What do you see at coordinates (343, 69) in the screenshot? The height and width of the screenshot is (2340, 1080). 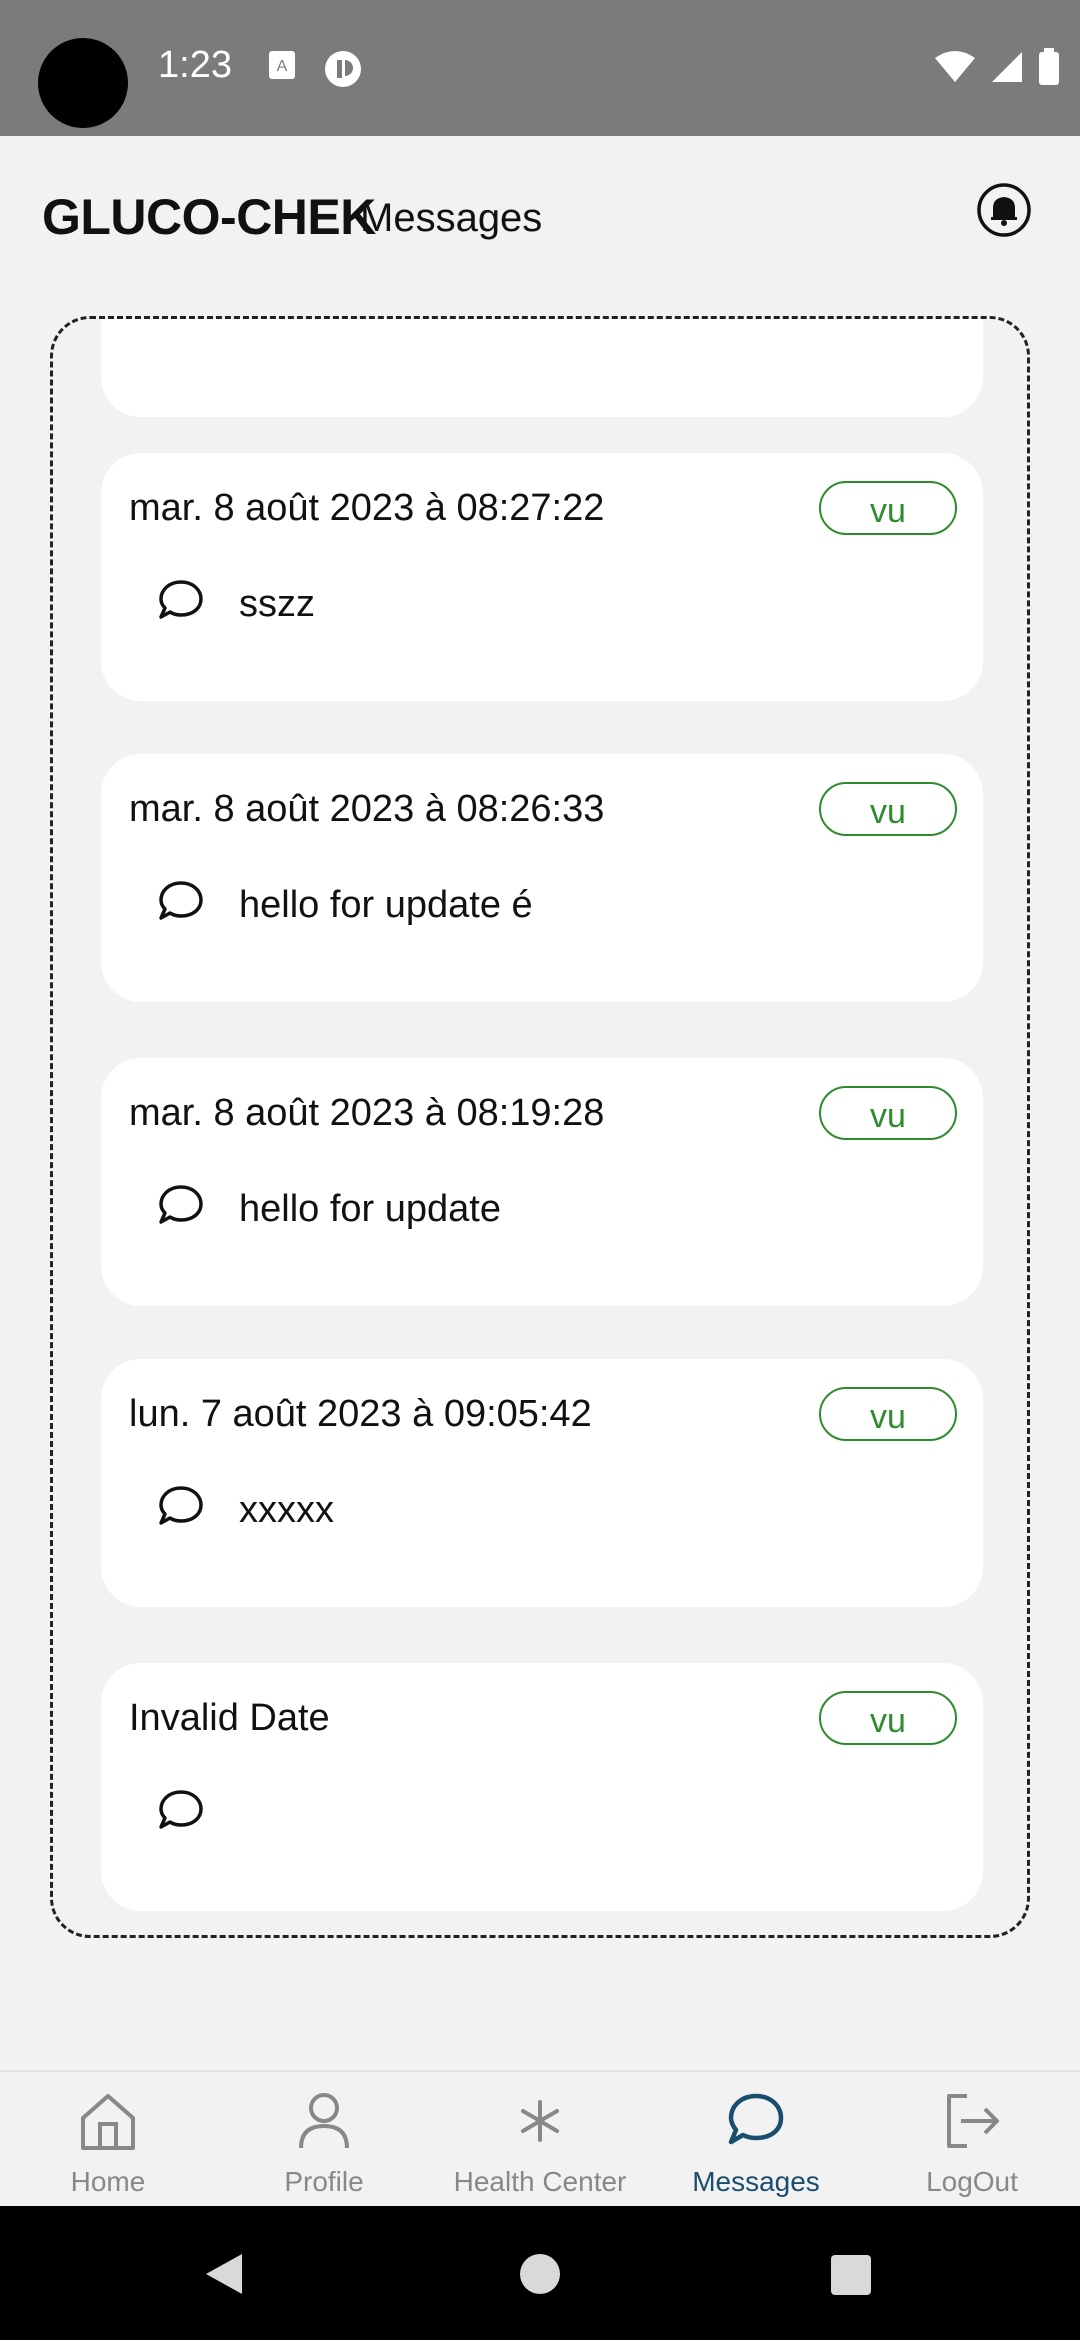 I see `app-notification-icon` at bounding box center [343, 69].